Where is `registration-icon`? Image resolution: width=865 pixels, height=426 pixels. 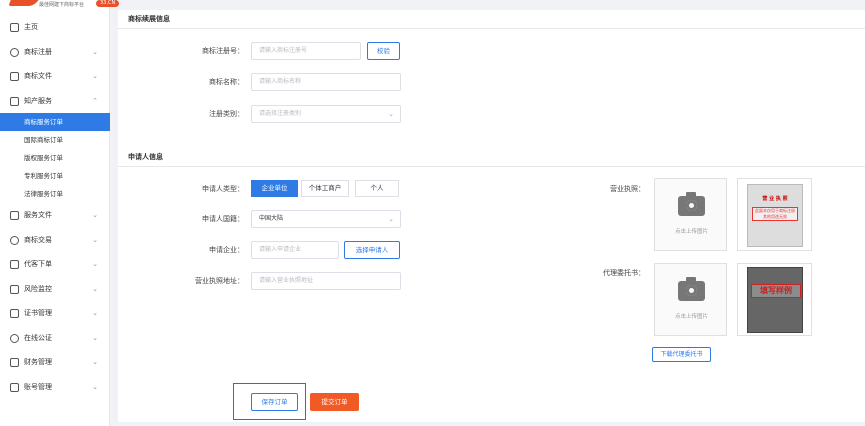 registration-icon is located at coordinates (14, 52).